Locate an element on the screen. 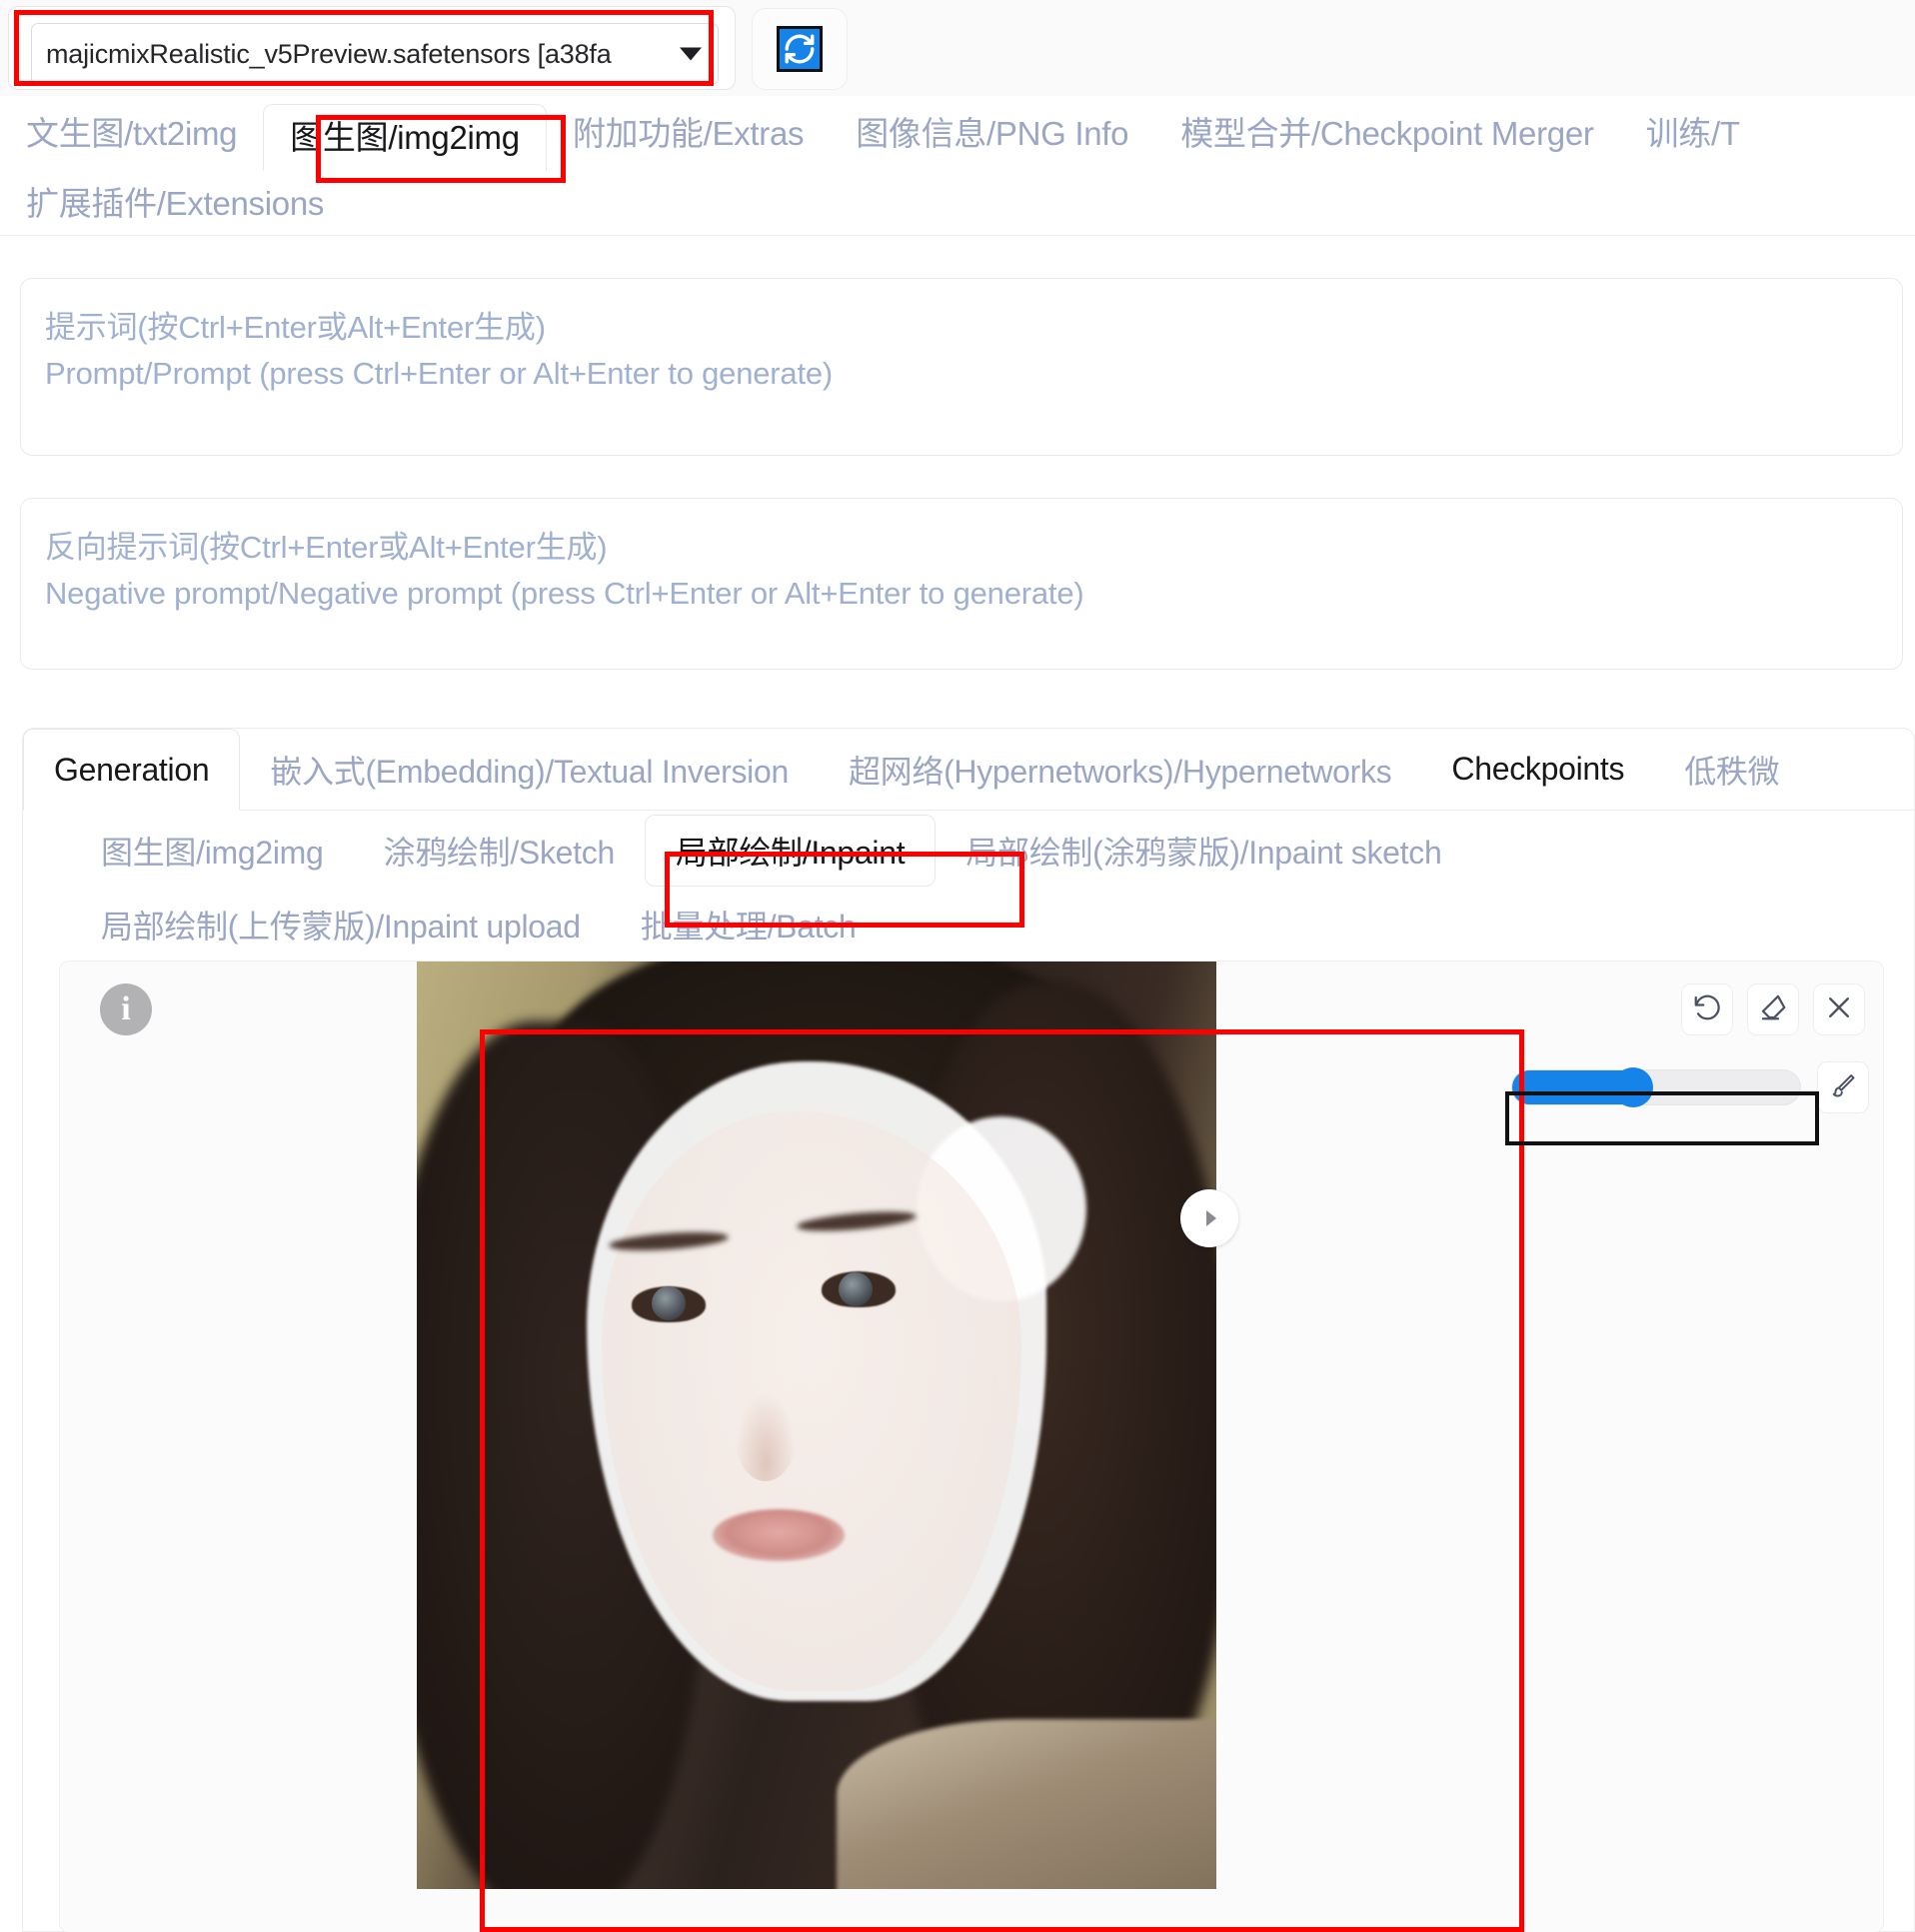  sub-tab-batch: 批量处理/Batch is located at coordinates (749, 925).